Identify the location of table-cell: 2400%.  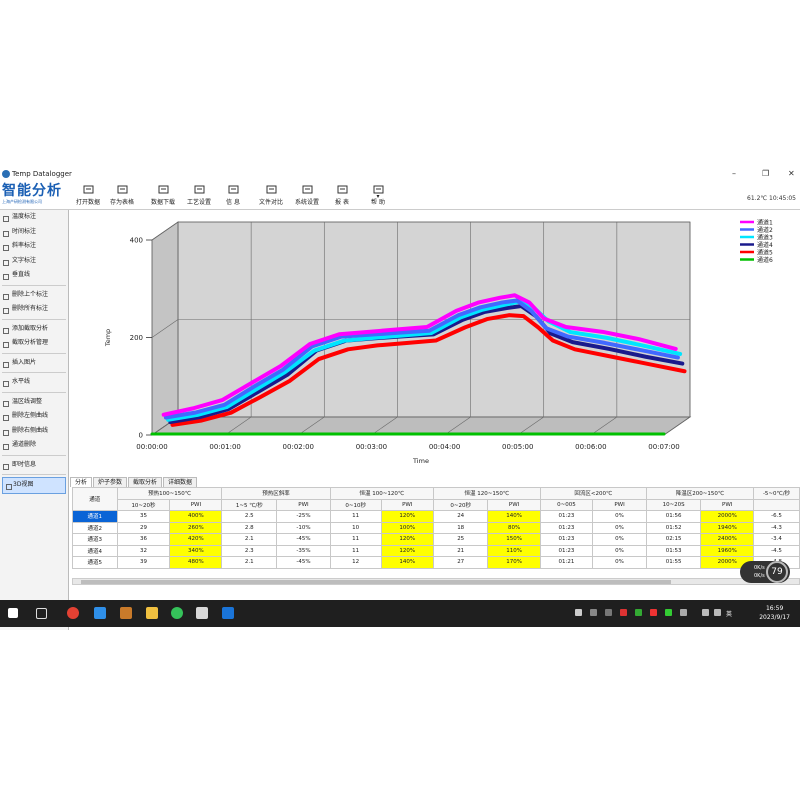
(727, 539).